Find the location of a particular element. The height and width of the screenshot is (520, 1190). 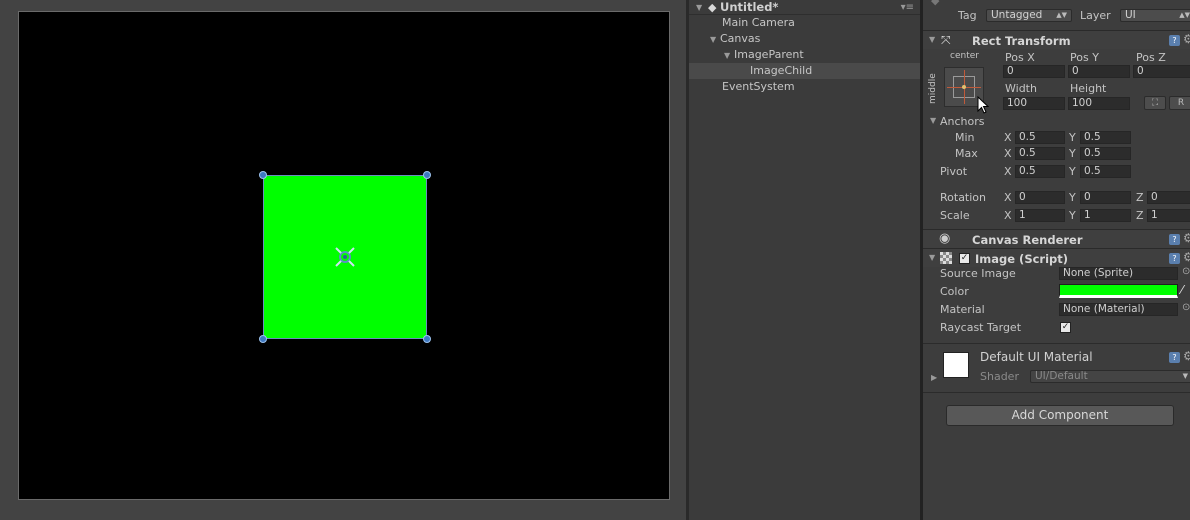

hierarchy-item-canvas: ▼ Canvas is located at coordinates (804, 39).